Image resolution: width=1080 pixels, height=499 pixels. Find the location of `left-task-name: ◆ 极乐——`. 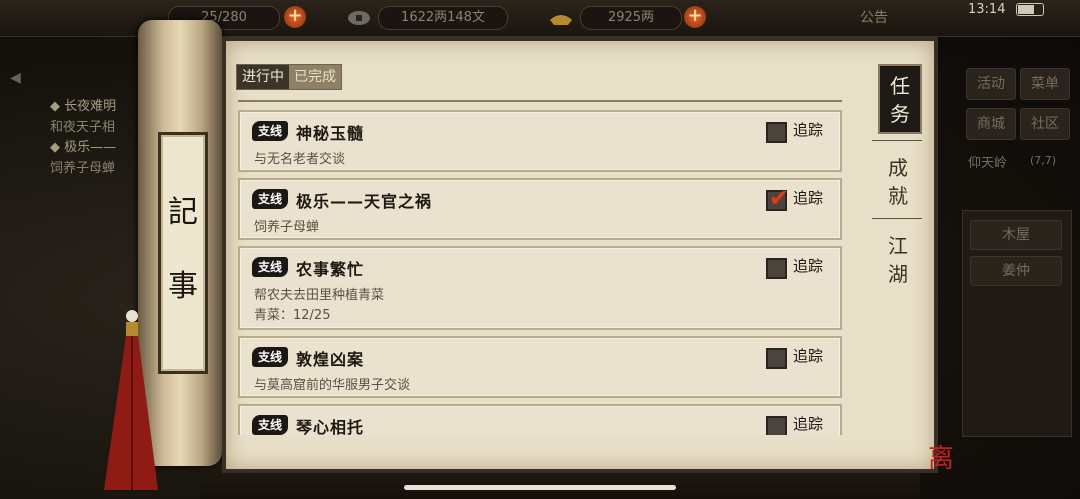

left-task-name: ◆ 极乐—— is located at coordinates (83, 145).